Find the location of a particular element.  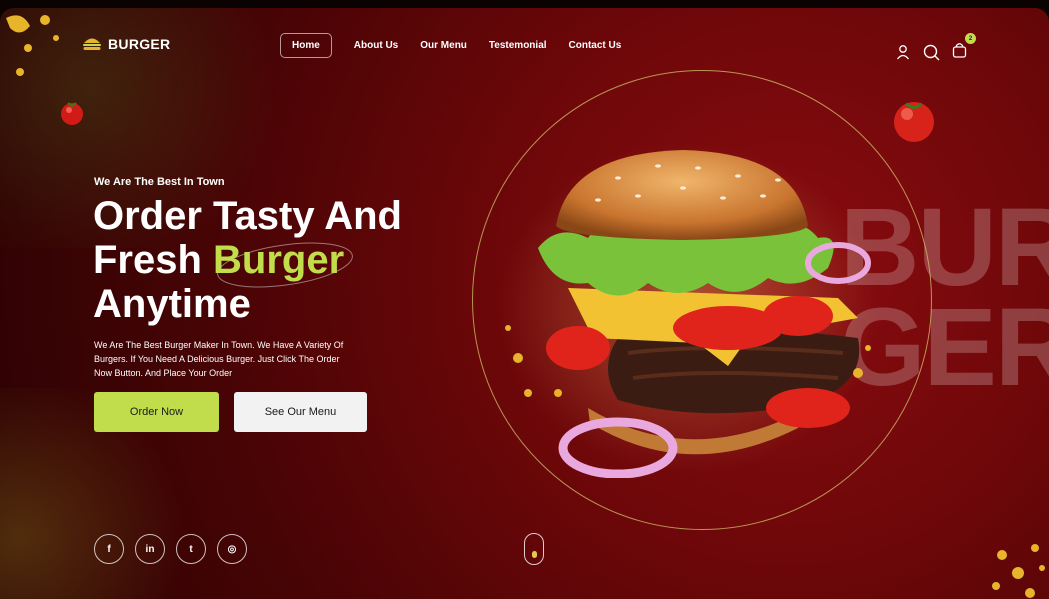

tomato-right-icon is located at coordinates (914, 122).